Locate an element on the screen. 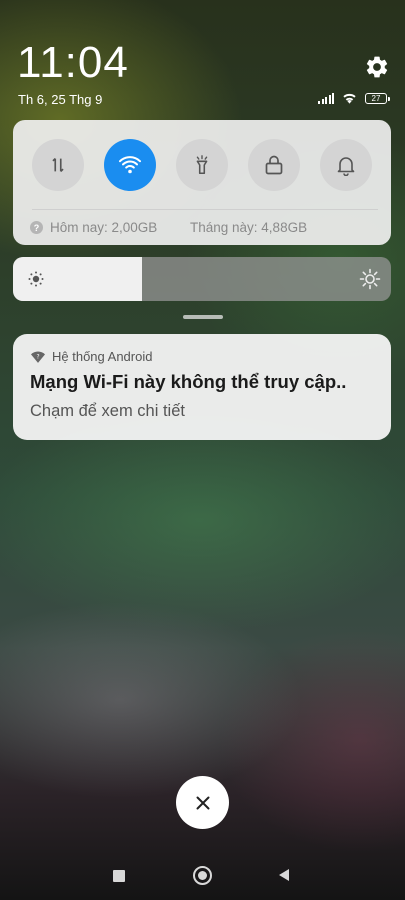  settings-button is located at coordinates (377, 67).